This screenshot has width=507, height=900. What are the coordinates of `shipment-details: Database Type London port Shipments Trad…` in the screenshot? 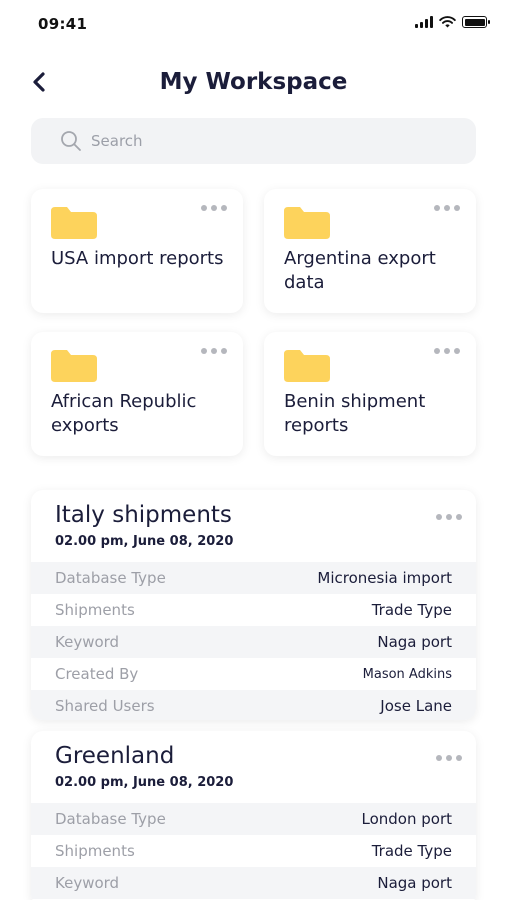 It's located at (253, 851).